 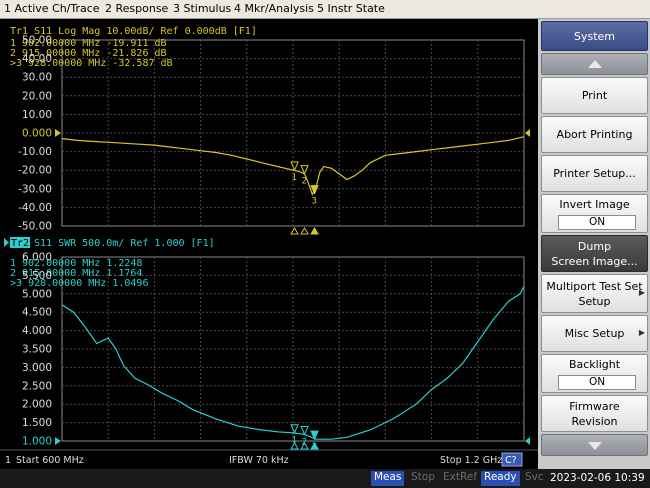 I want to click on y-tick-label: 5.500, so click(x=37, y=276).